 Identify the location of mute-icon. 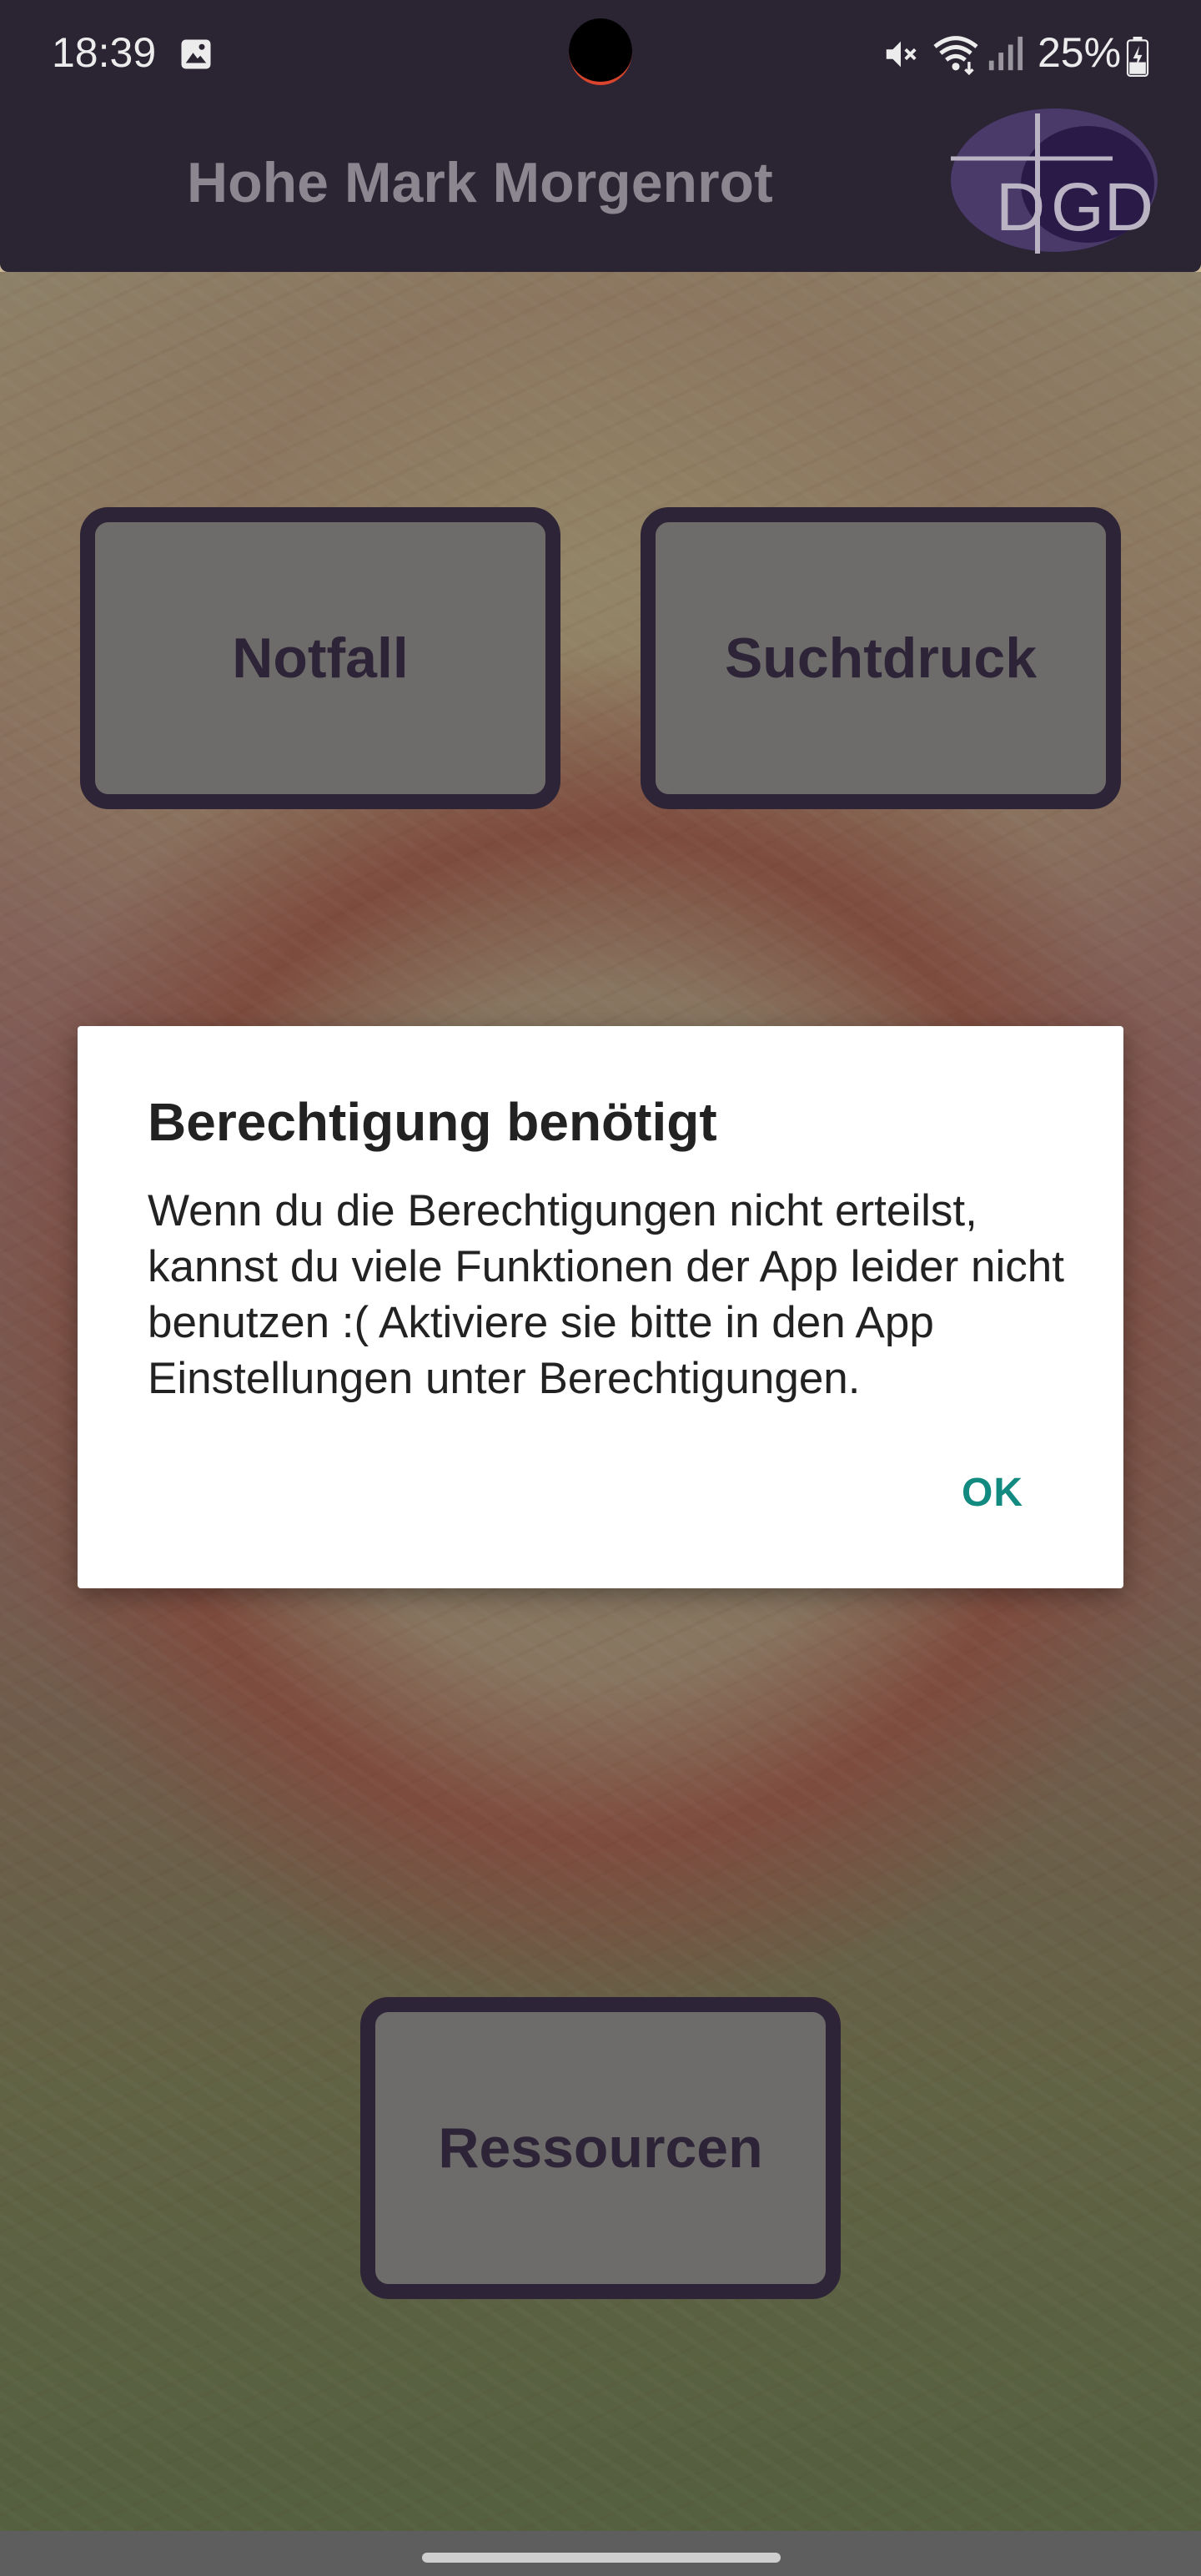
(902, 54).